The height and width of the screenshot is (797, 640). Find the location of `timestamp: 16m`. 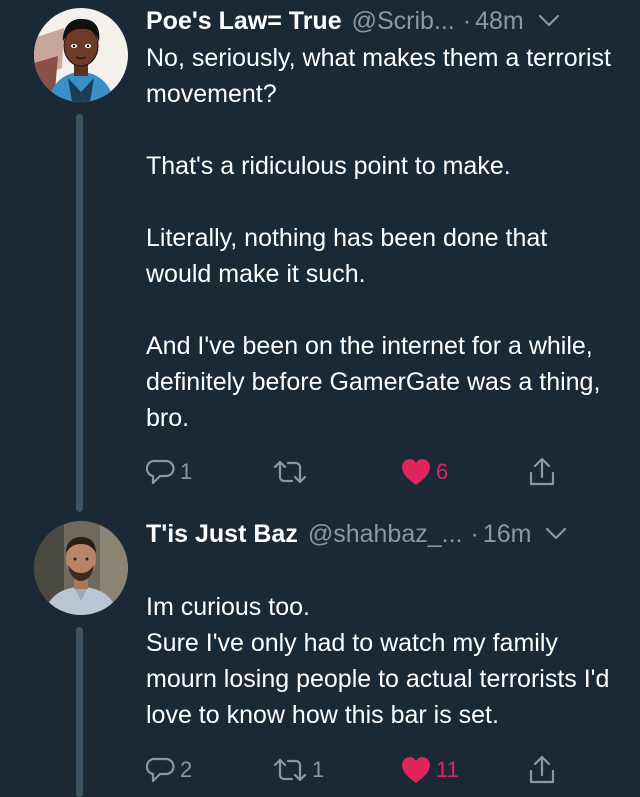

timestamp: 16m is located at coordinates (507, 534).